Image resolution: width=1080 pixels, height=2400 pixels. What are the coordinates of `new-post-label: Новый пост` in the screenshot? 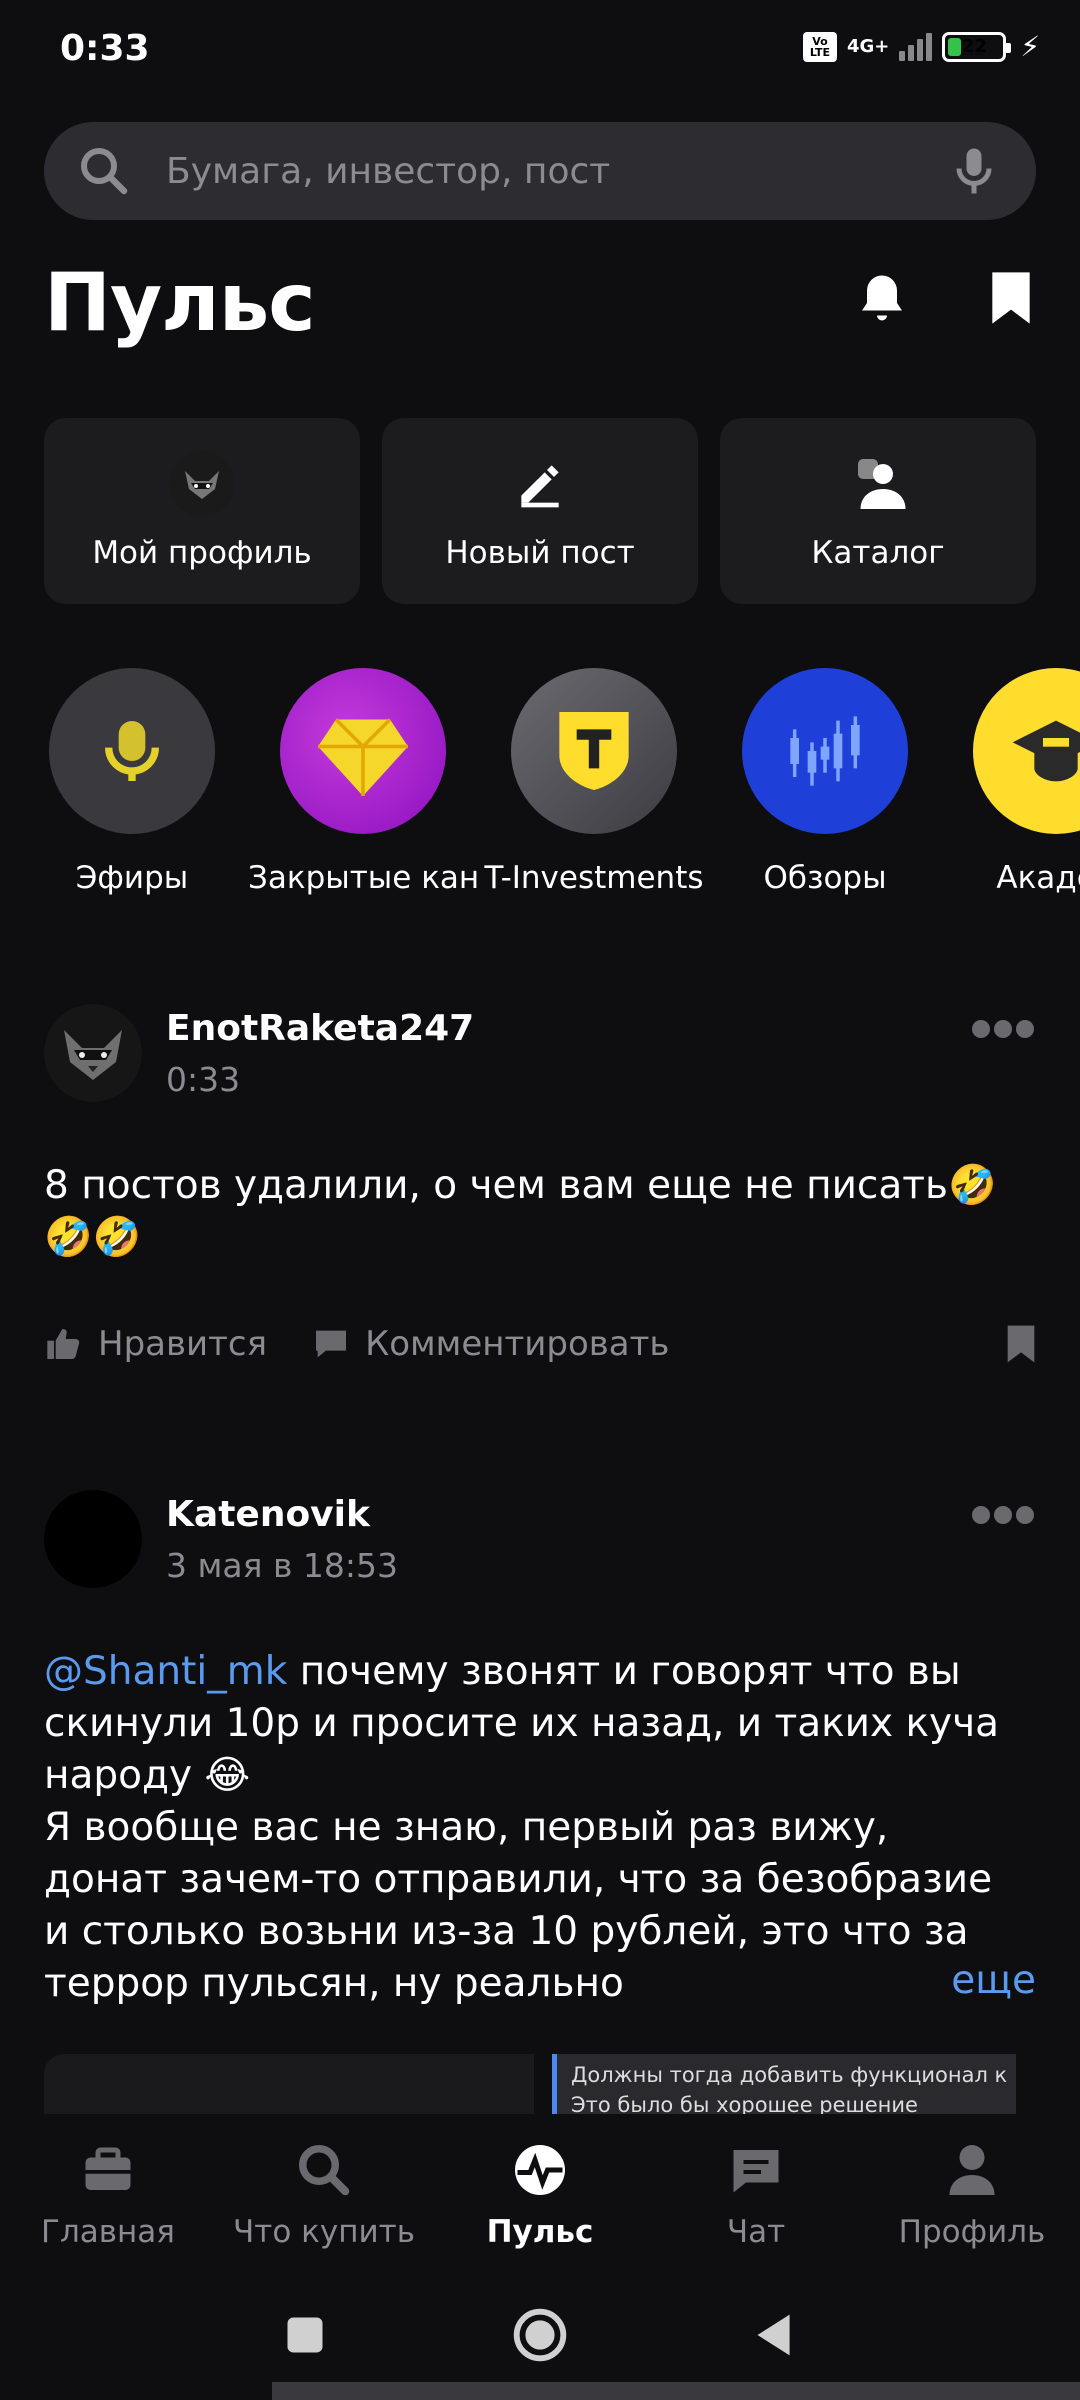 It's located at (540, 553).